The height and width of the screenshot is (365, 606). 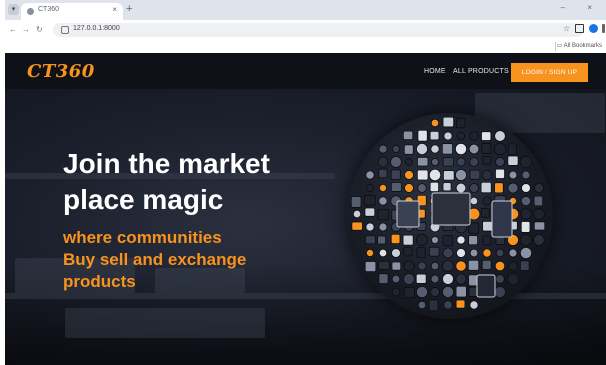 What do you see at coordinates (305, 46) in the screenshot?
I see `bookmarks-bar: ▭ All Bookmarks` at bounding box center [305, 46].